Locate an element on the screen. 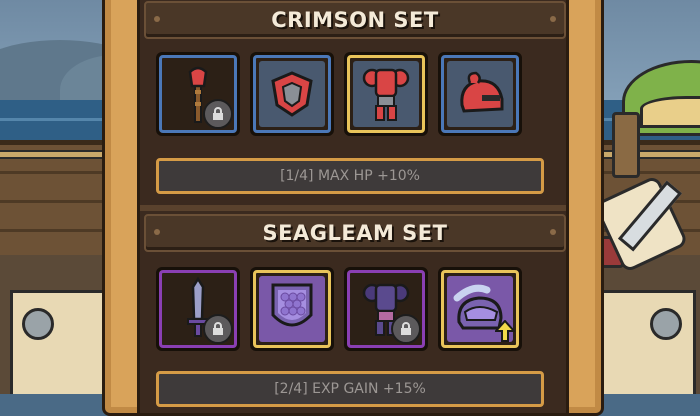  item-slot-mace is located at coordinates (198, 94).